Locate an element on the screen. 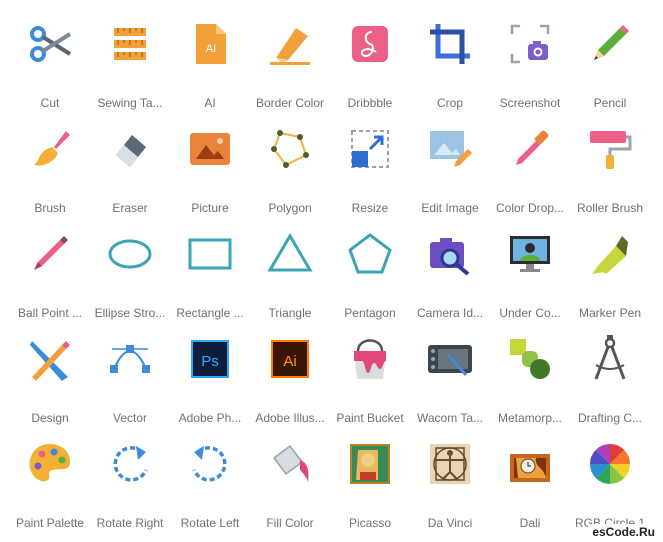 The image size is (663, 542). icon-tile-pencil: Pencil is located at coordinates (610, 64).